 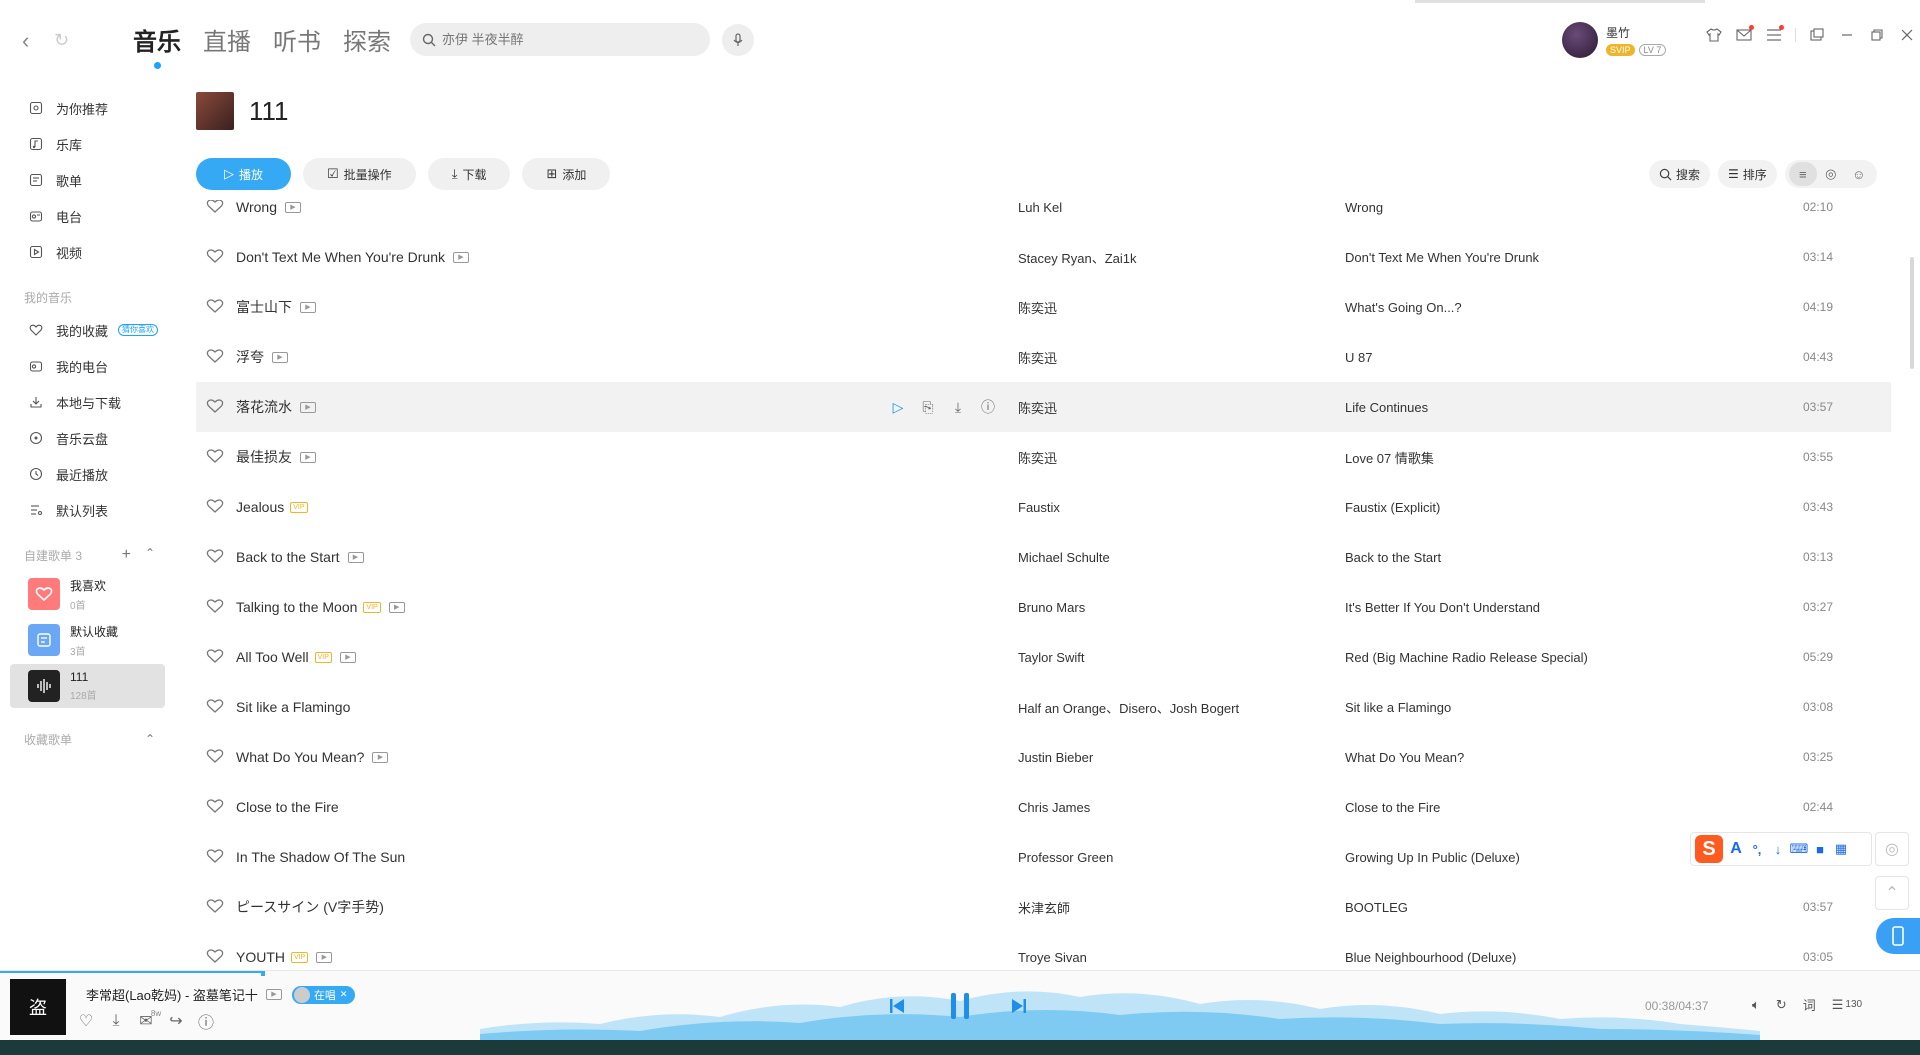 I want to click on song-row: ピースサイン (V字手势) 米津玄師 BOOTLEG 03:57, so click(x=1043, y=907).